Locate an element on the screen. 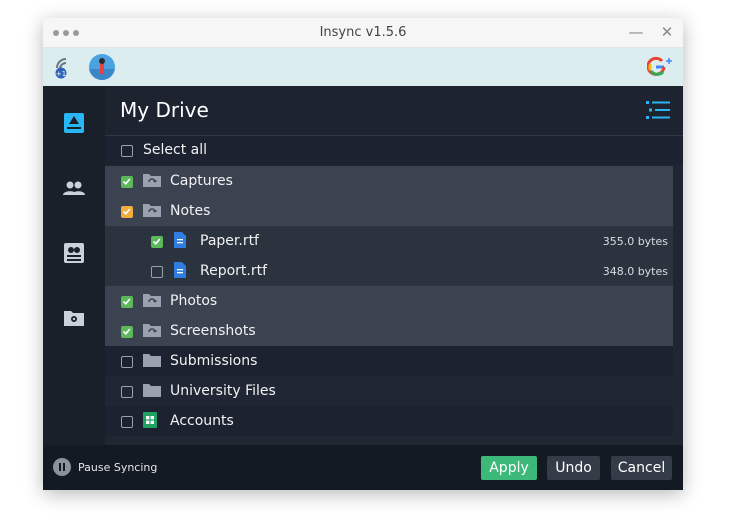 Image resolution: width=734 pixels, height=528 pixels. file-name: Report.rtf is located at coordinates (234, 271).